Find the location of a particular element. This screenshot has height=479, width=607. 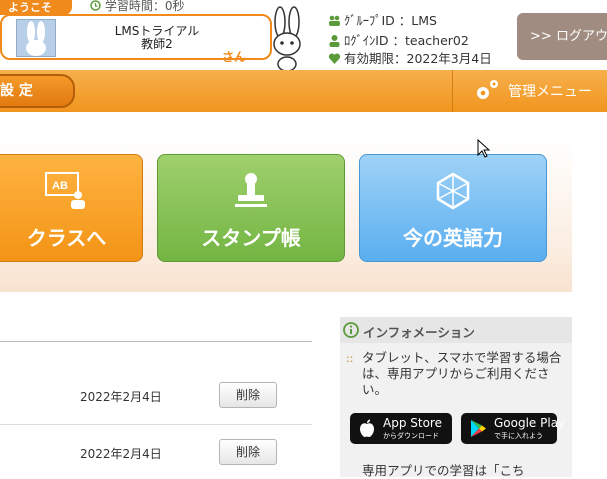

clock-icon is located at coordinates (95, 5).